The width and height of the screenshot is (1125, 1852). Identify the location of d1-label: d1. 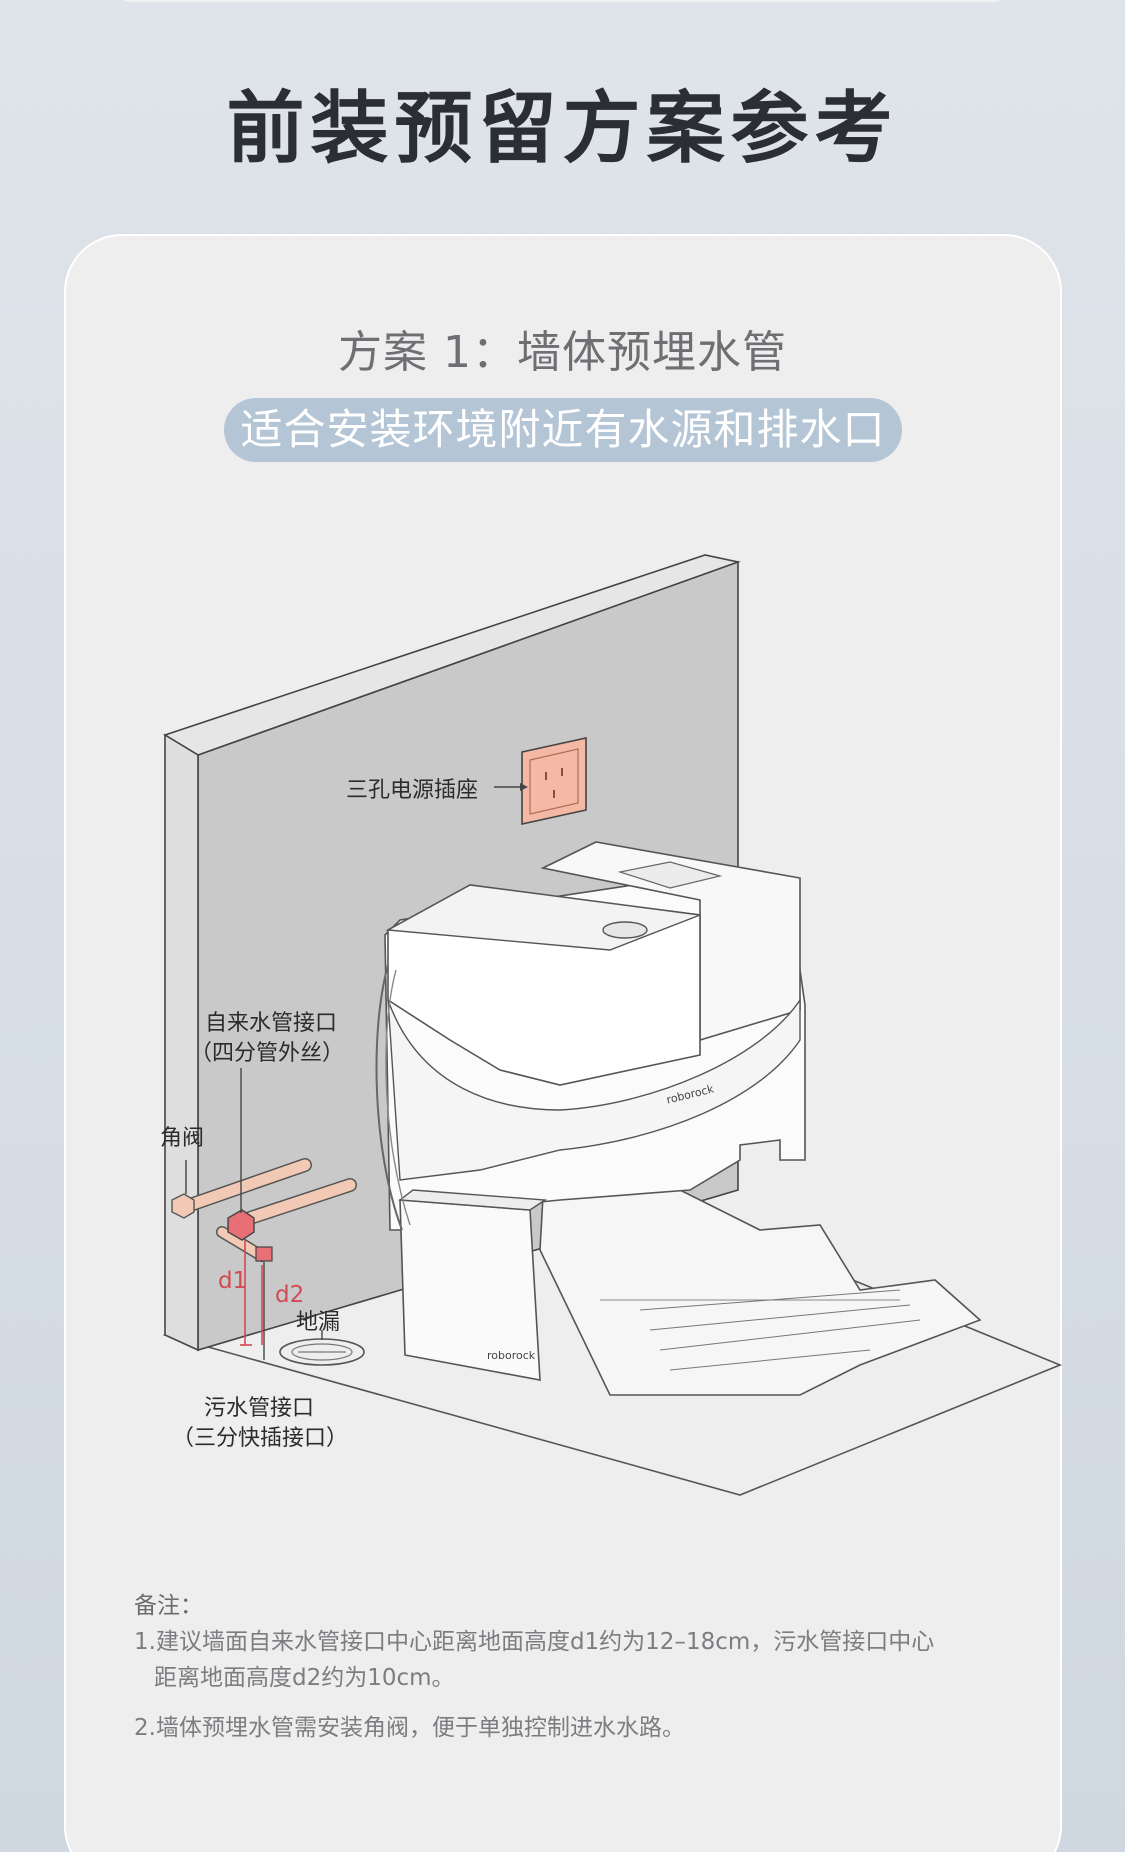
(233, 1281).